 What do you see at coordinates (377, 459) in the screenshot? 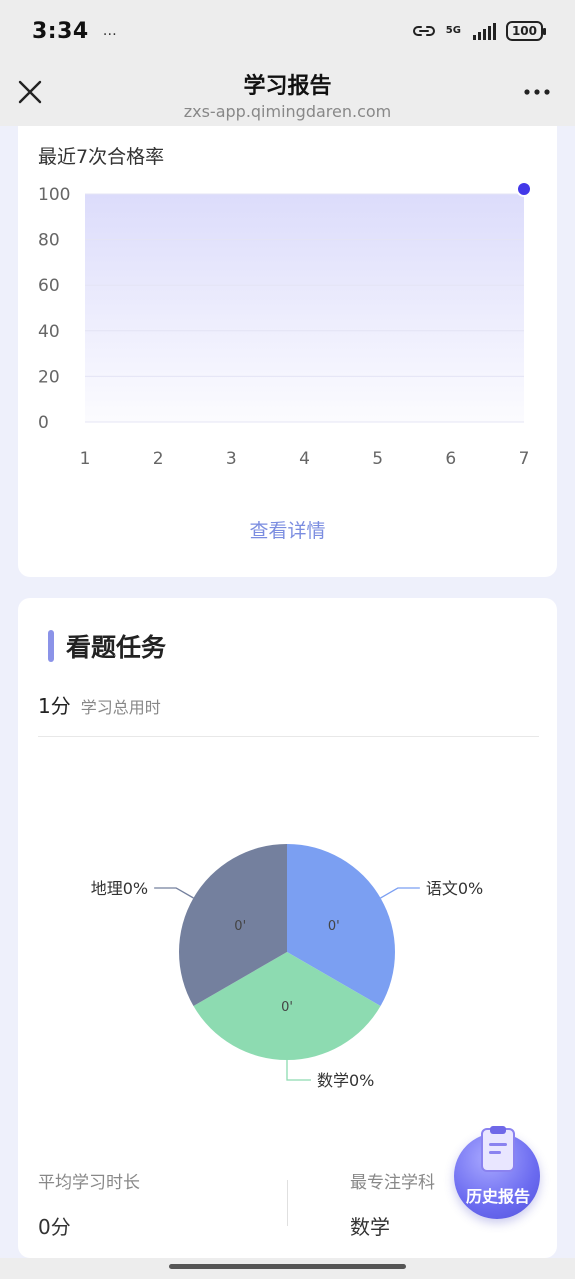
I see `x-tick-label: 5` at bounding box center [377, 459].